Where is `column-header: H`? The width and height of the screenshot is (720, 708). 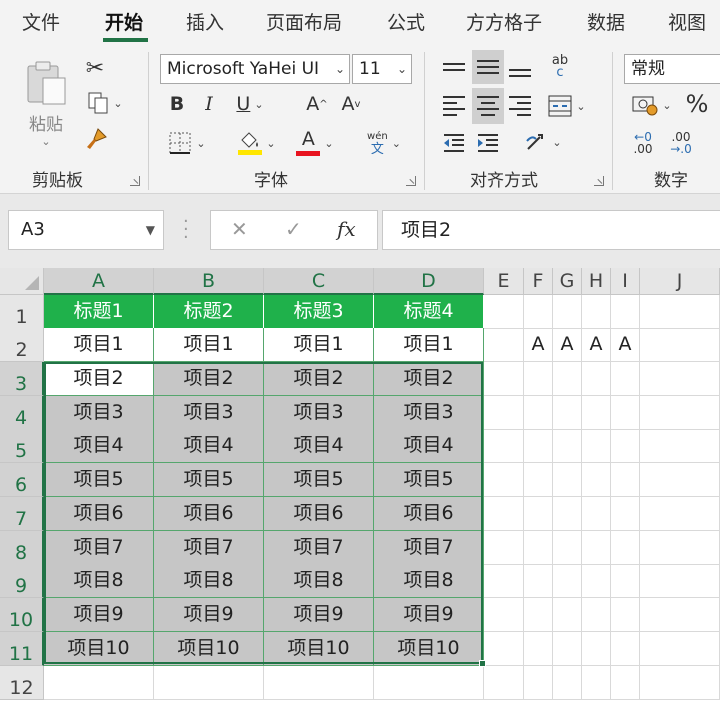
column-header: H is located at coordinates (596, 281).